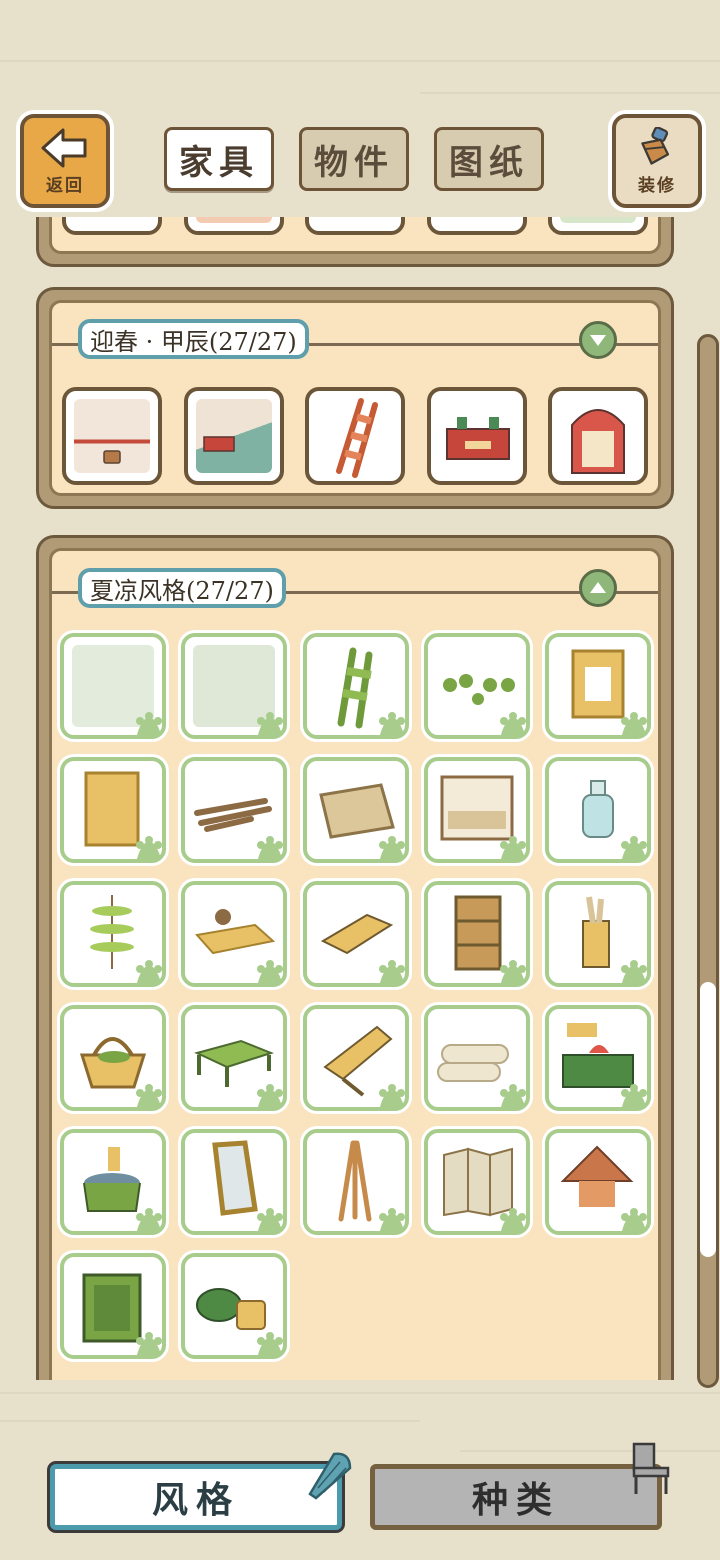 Image resolution: width=720 pixels, height=1560 pixels. I want to click on spring-item-bench, so click(477, 436).